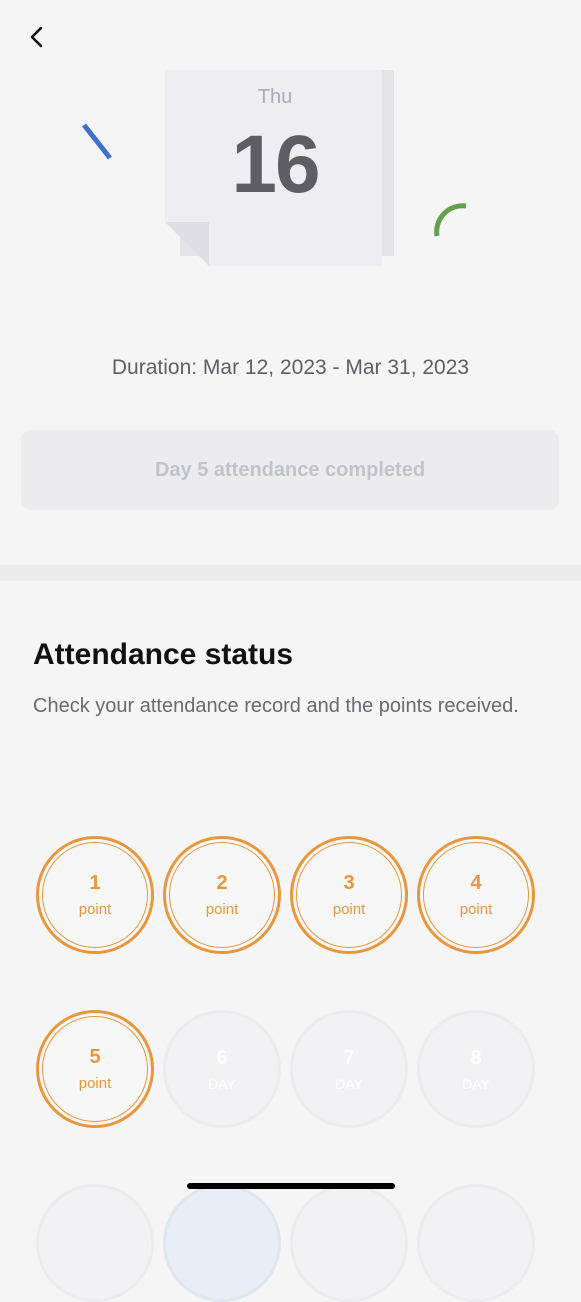 The width and height of the screenshot is (581, 1302). I want to click on day-circle-3: 3 point, so click(349, 895).